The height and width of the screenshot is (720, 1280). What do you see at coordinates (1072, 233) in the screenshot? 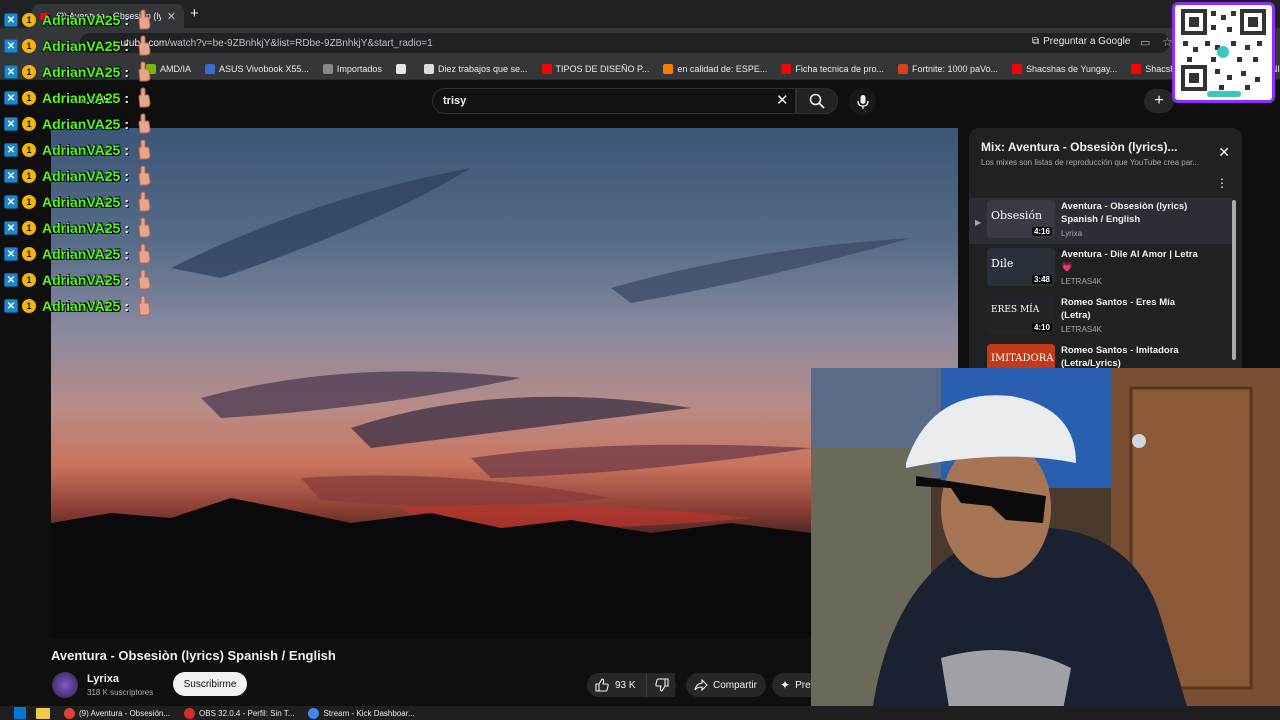
I see `playlist-item-channel: Lyrixa` at bounding box center [1072, 233].